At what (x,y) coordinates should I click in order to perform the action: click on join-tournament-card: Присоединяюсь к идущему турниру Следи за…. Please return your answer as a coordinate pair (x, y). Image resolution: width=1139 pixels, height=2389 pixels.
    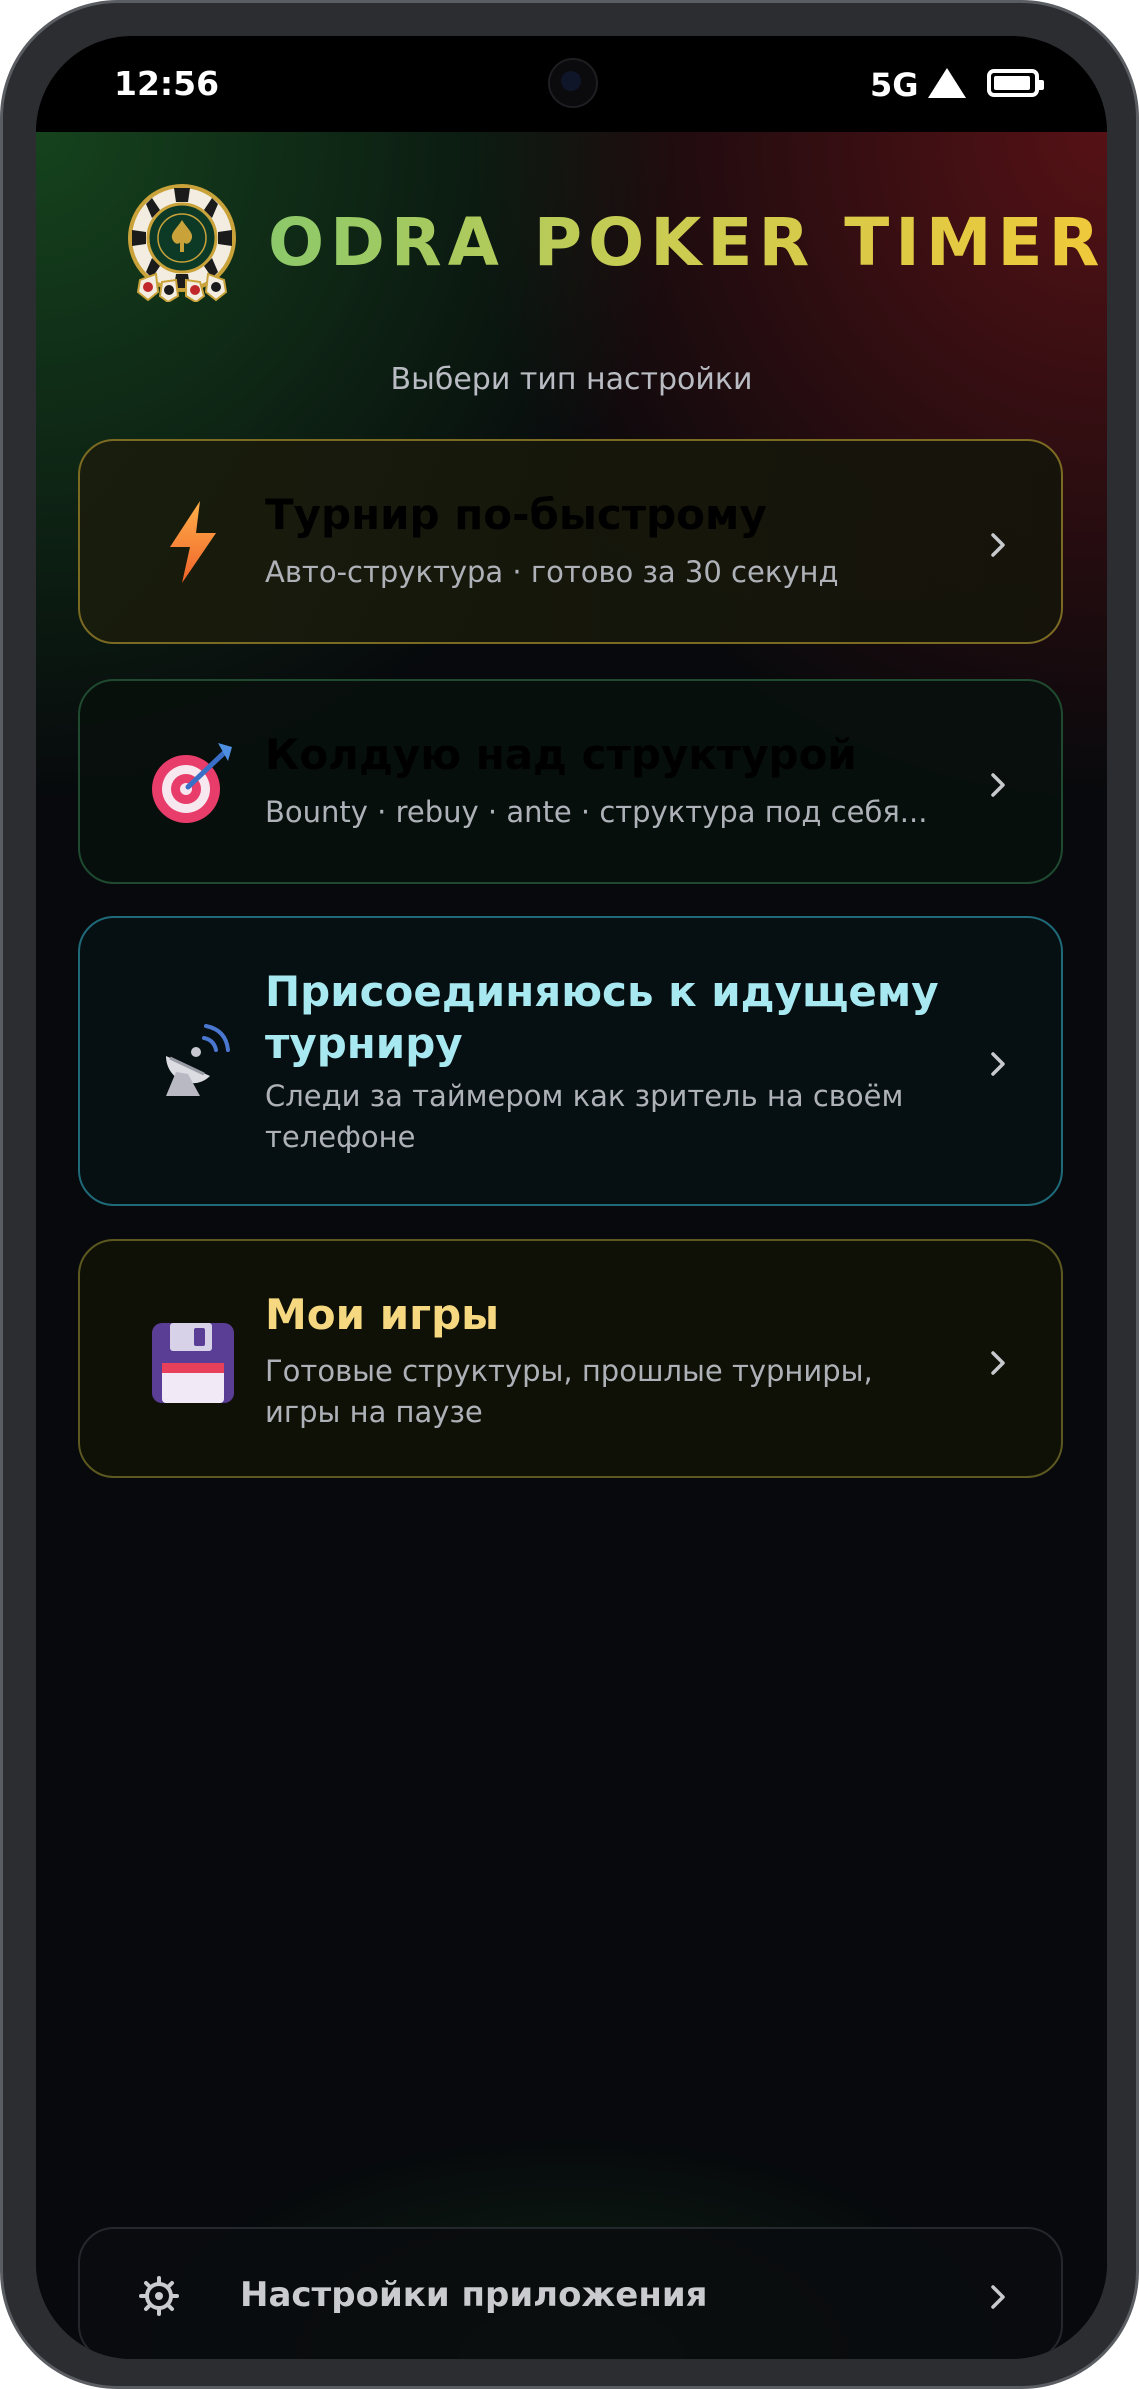
    Looking at the image, I should click on (570, 1061).